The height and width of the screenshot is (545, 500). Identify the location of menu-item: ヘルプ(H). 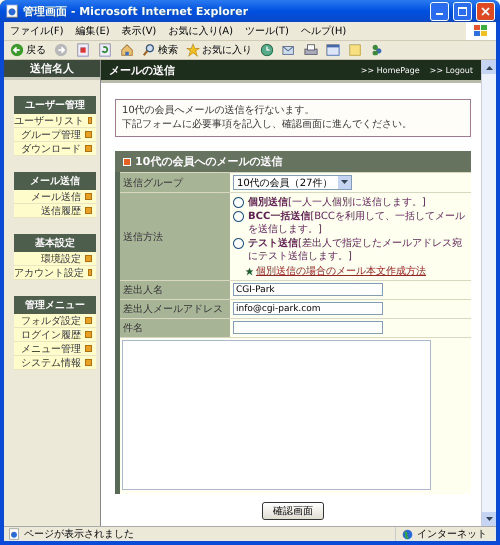
(323, 31).